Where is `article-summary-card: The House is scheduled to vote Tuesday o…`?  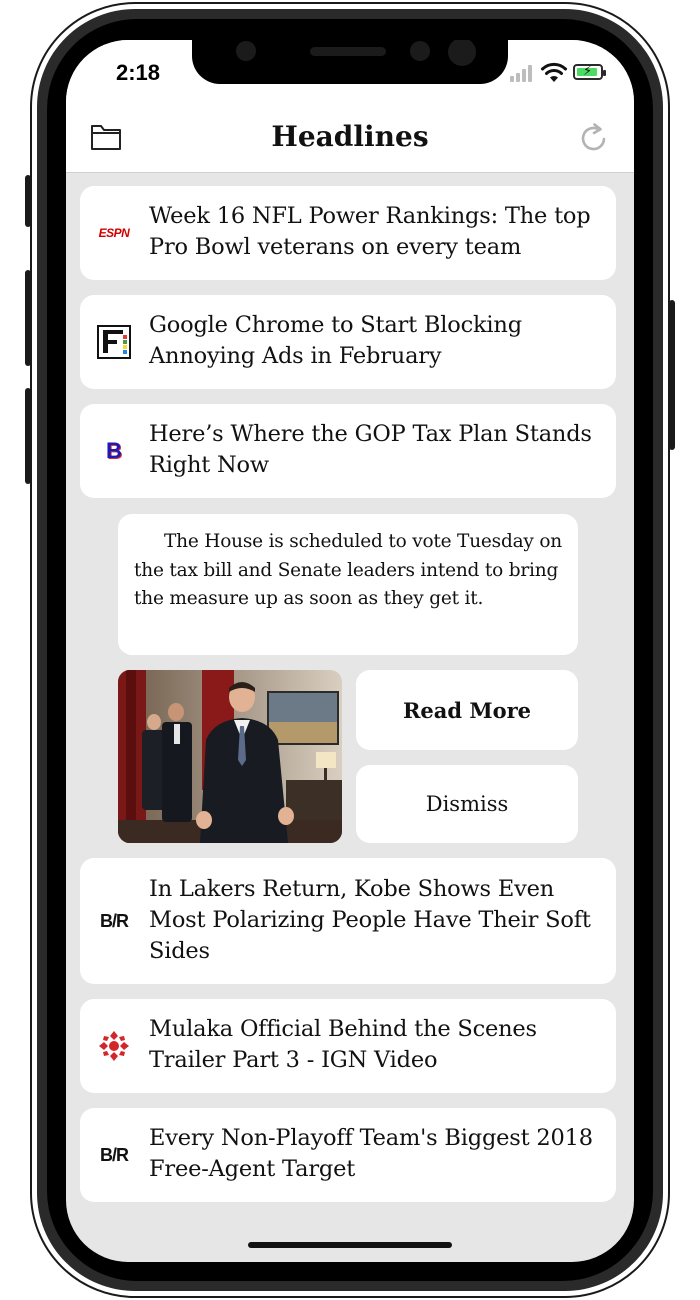 article-summary-card: The House is scheduled to vote Tuesday o… is located at coordinates (348, 584).